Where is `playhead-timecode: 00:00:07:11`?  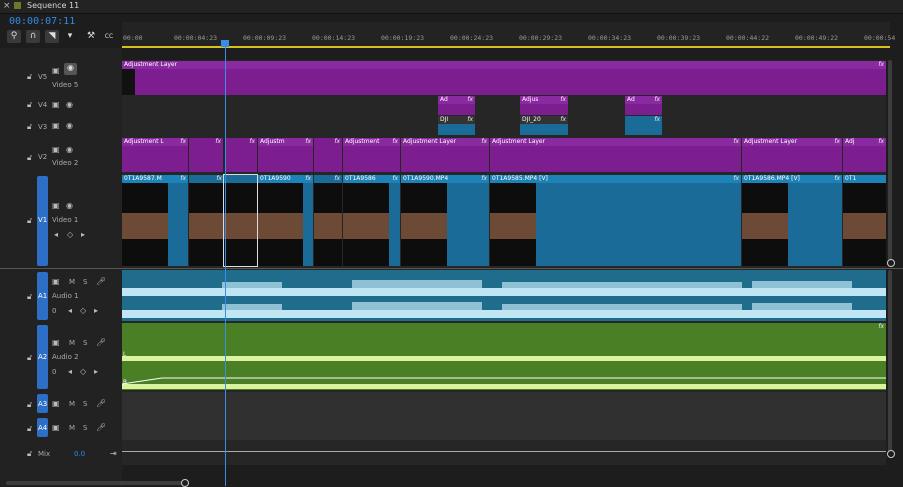 playhead-timecode: 00:00:07:11 is located at coordinates (42, 21).